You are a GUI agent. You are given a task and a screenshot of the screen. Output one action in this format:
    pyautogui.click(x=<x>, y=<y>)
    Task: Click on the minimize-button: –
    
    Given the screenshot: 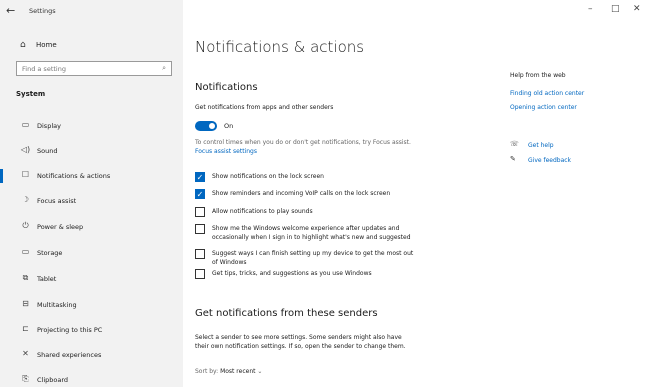 What is the action you would take?
    pyautogui.click(x=590, y=9)
    